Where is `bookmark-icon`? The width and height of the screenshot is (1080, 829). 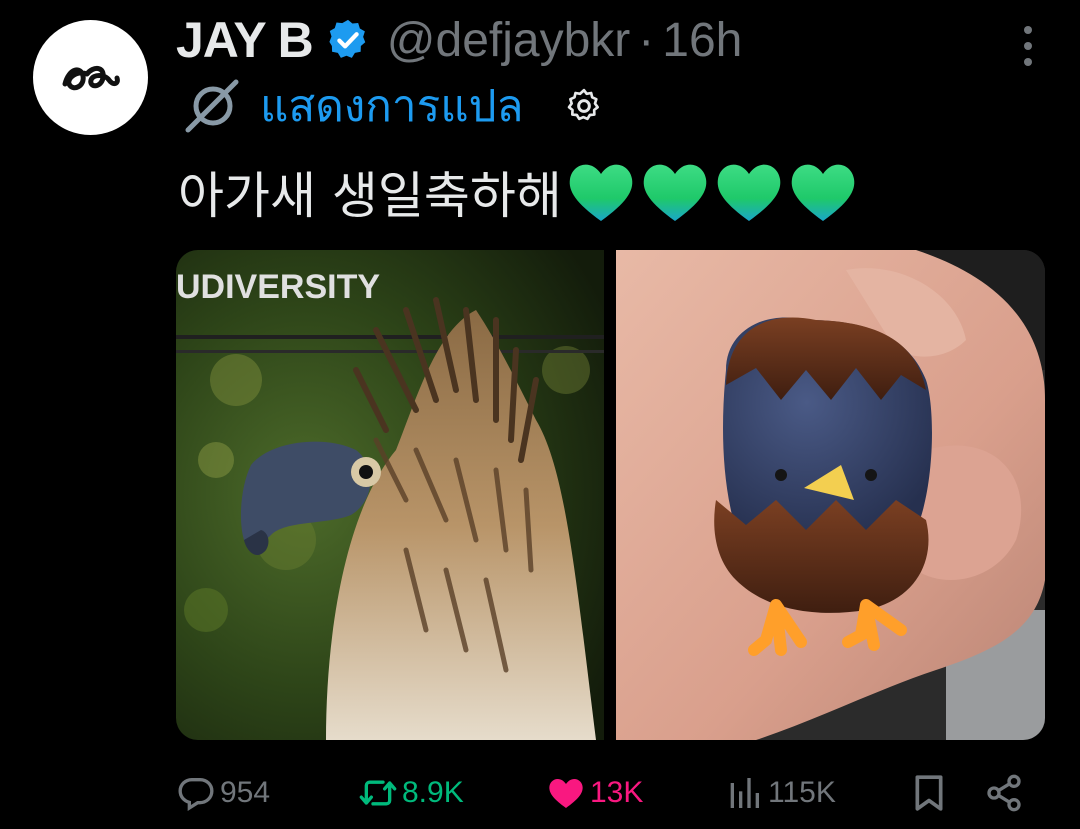 bookmark-icon is located at coordinates (929, 793).